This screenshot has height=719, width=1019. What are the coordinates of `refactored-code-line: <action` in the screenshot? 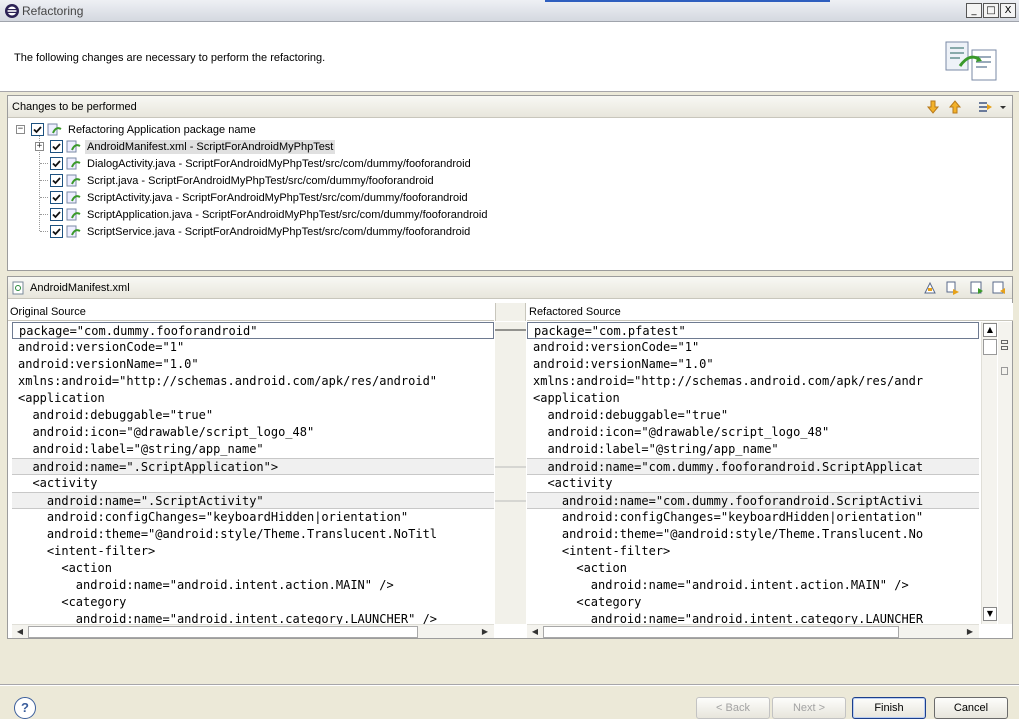 It's located at (580, 568).